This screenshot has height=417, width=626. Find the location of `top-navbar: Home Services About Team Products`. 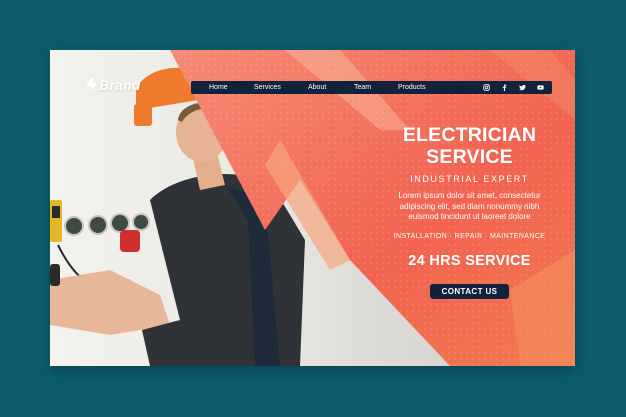

top-navbar: Home Services About Team Products is located at coordinates (371, 87).